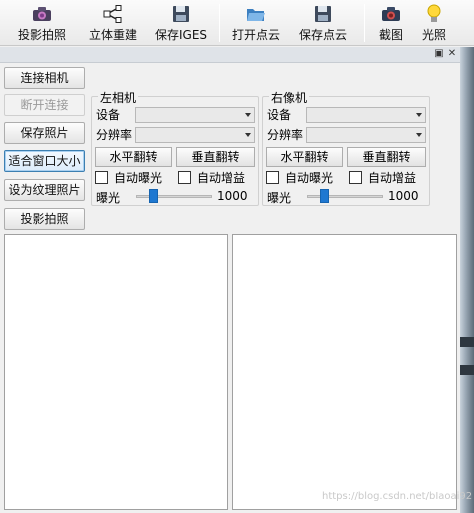 The image size is (474, 513). What do you see at coordinates (439, 54) in the screenshot?
I see `float-dock-icon: ▣` at bounding box center [439, 54].